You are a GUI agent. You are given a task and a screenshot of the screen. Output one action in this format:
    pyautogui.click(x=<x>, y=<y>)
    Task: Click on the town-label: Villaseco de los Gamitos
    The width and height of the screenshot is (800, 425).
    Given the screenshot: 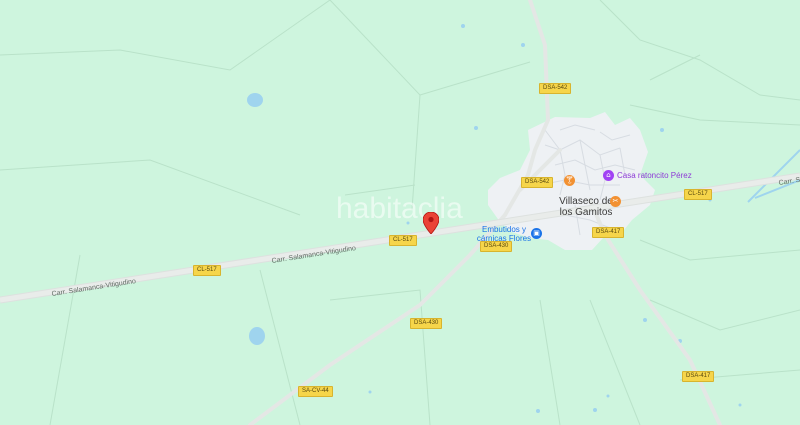 What is the action you would take?
    pyautogui.click(x=586, y=207)
    